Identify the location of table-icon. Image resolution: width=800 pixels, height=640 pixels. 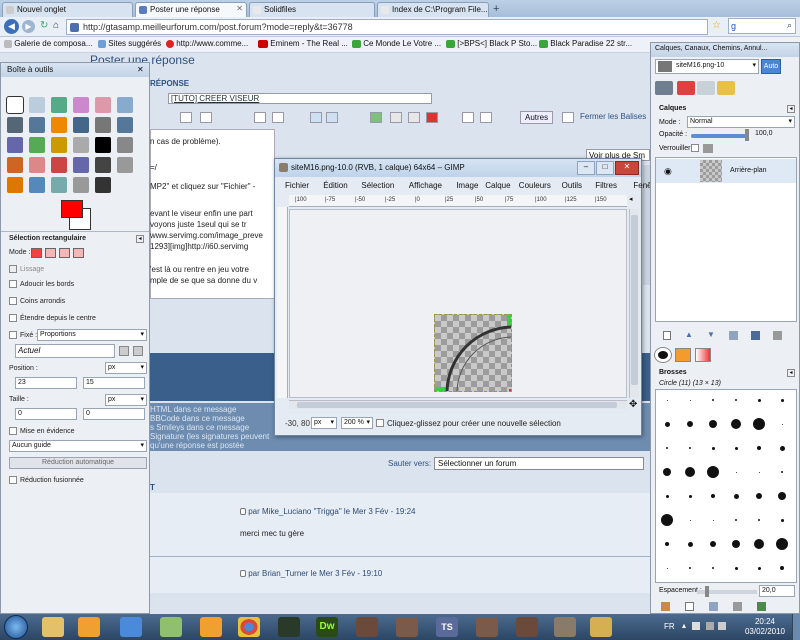
(396, 117).